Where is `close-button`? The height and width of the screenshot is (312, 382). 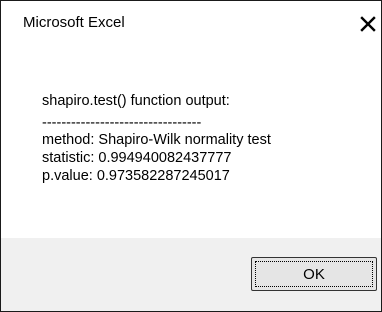
close-button is located at coordinates (367, 23).